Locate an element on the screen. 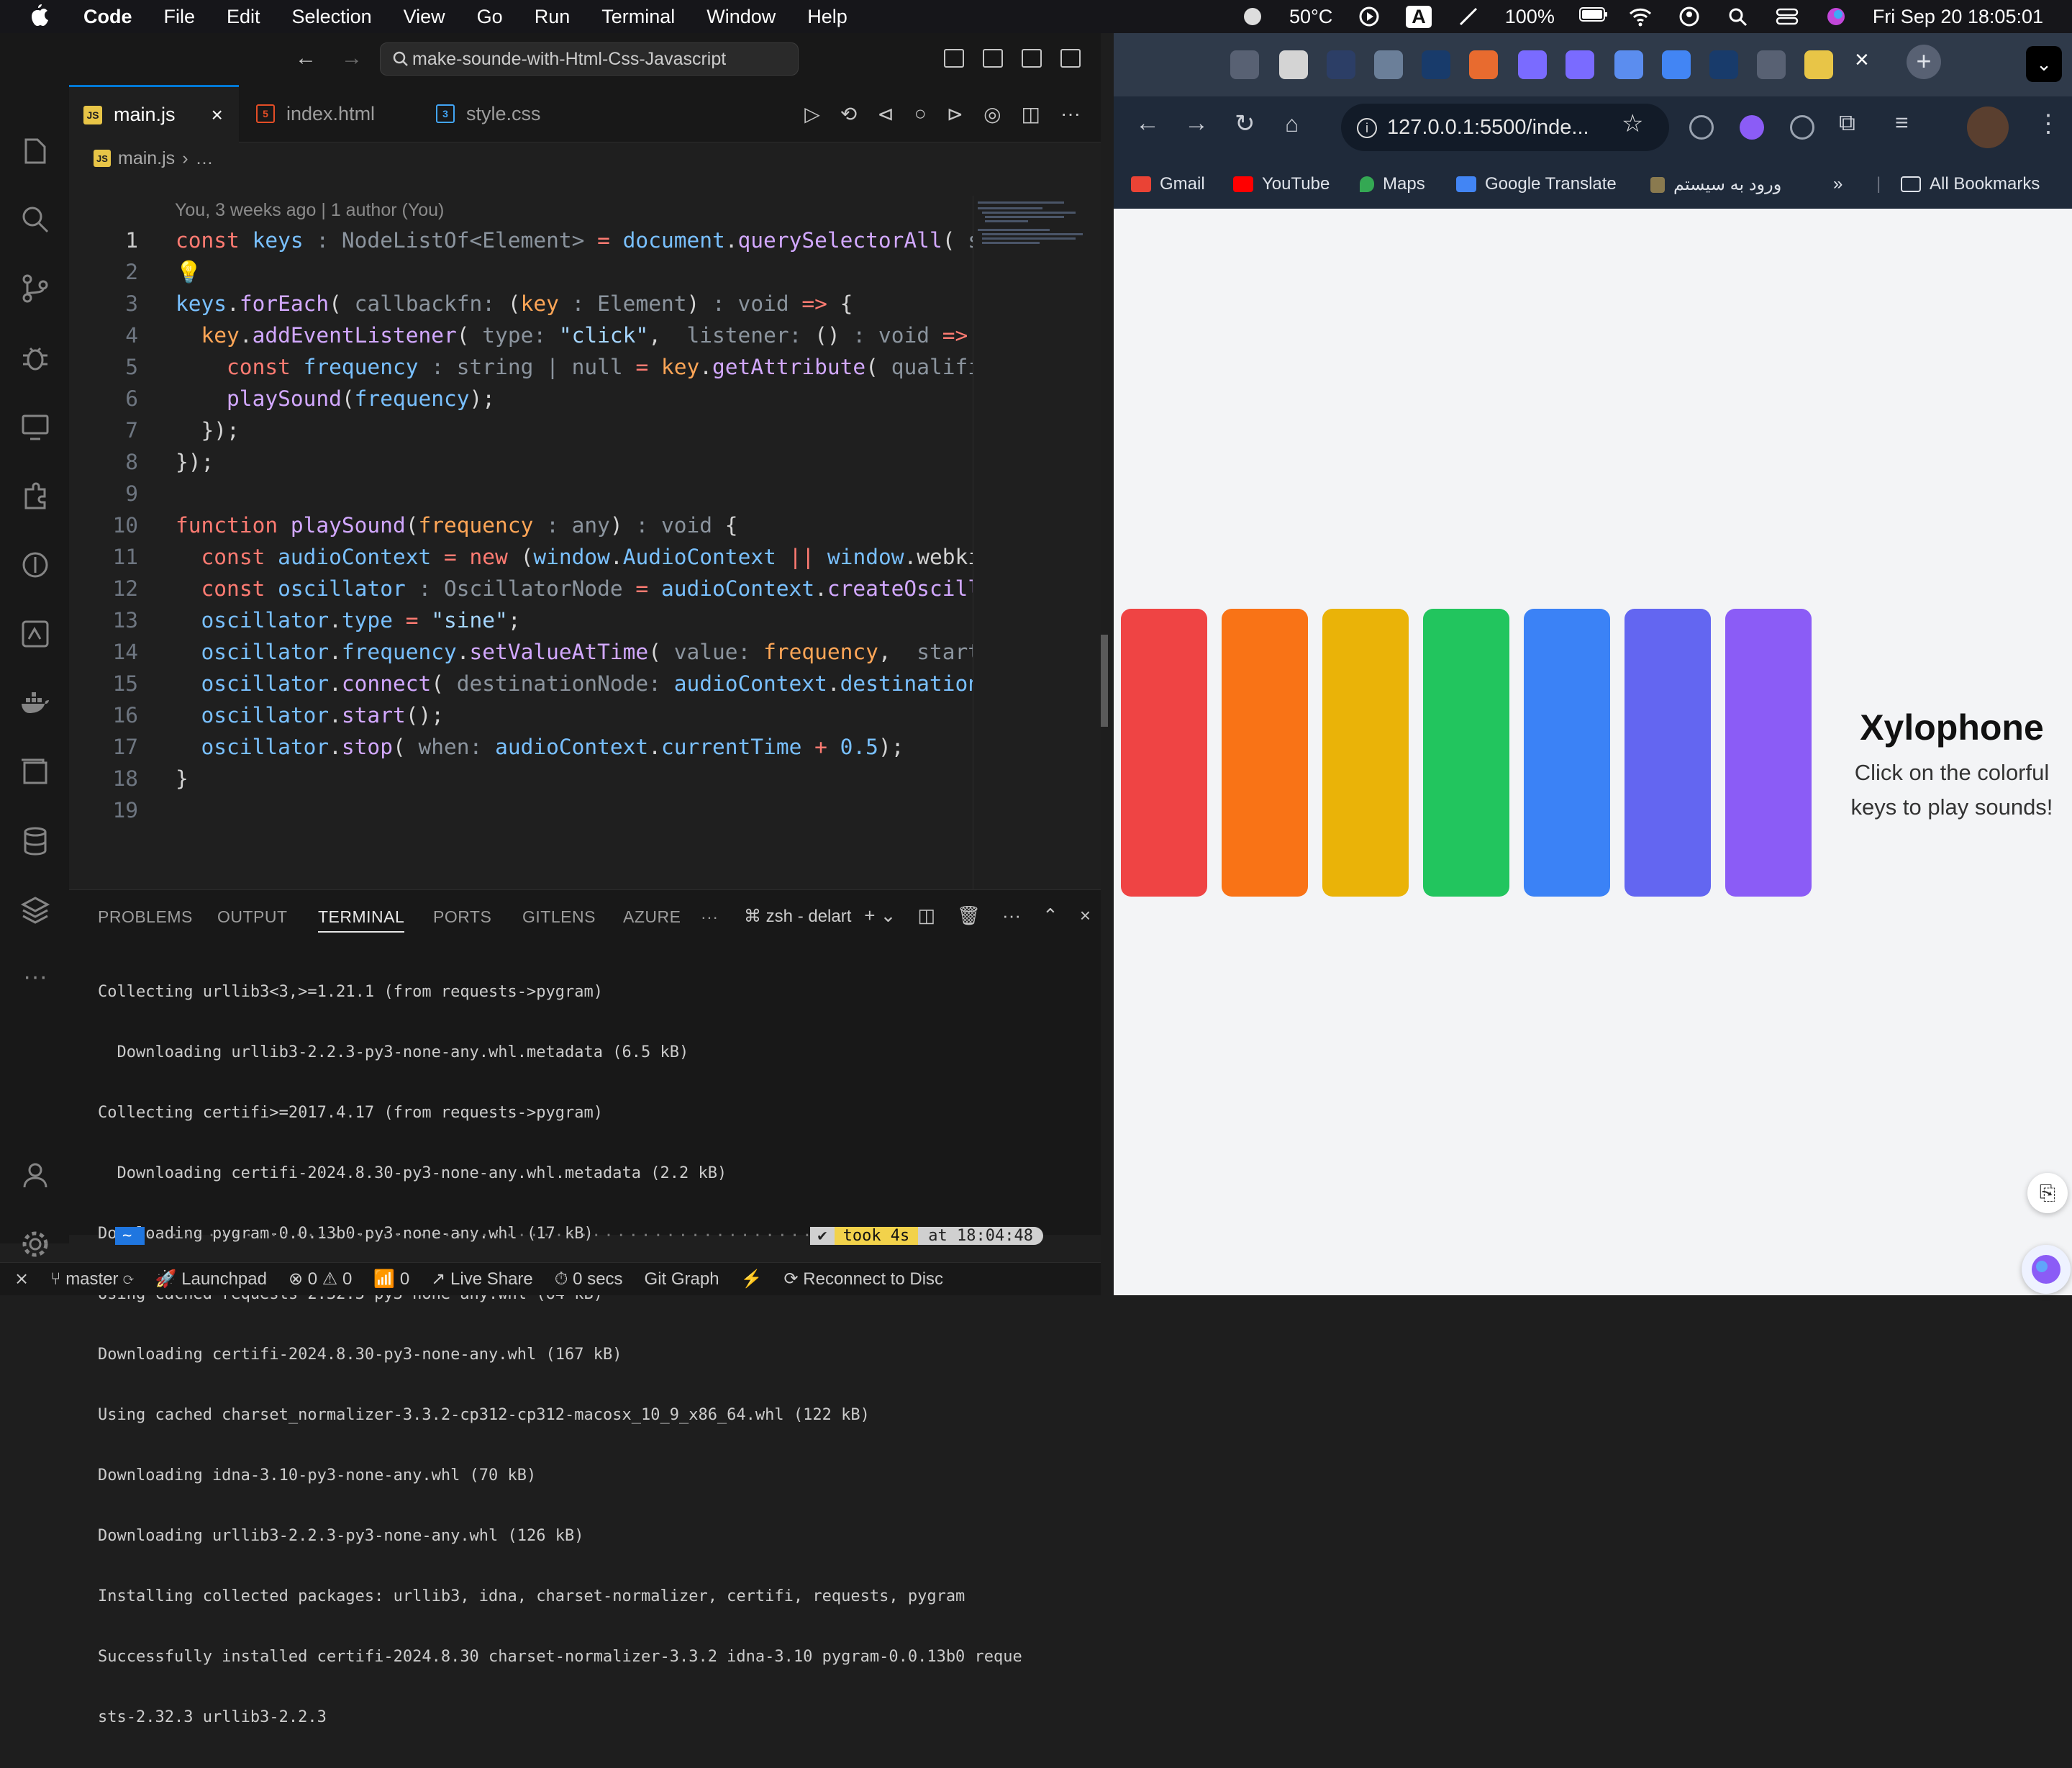 This screenshot has height=1768, width=2072. spotlight-search-icon is located at coordinates (1738, 16).